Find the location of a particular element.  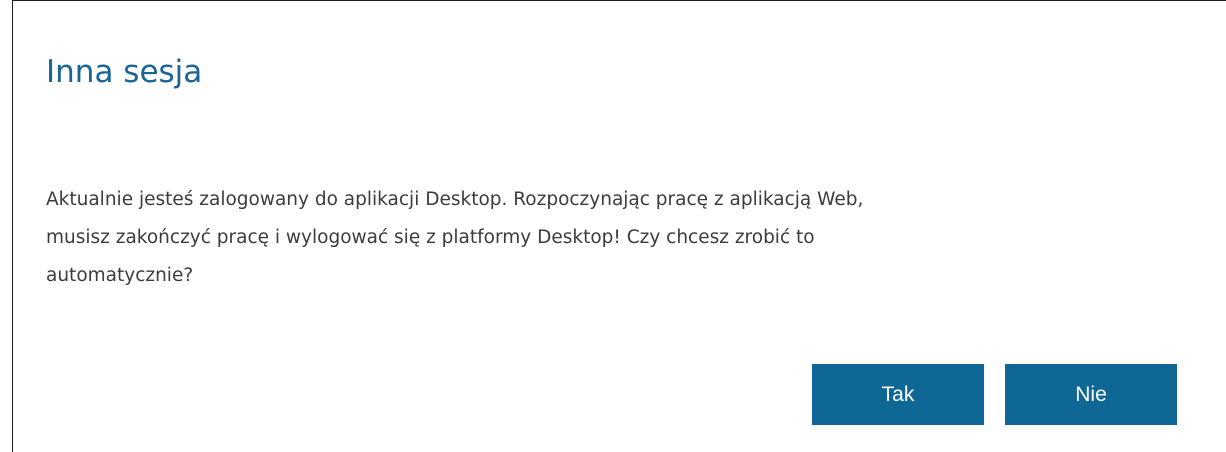

message-line-3: automatycznie? is located at coordinates (120, 275).